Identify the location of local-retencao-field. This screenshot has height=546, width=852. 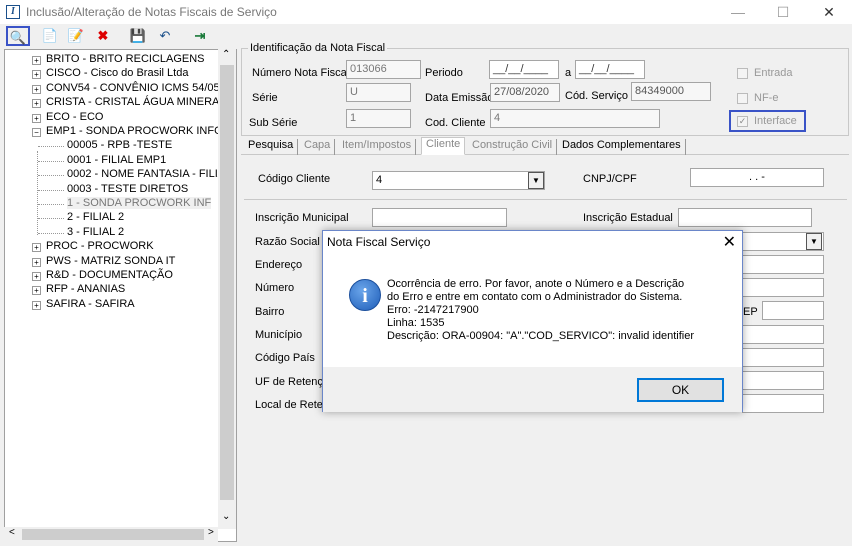
(783, 403).